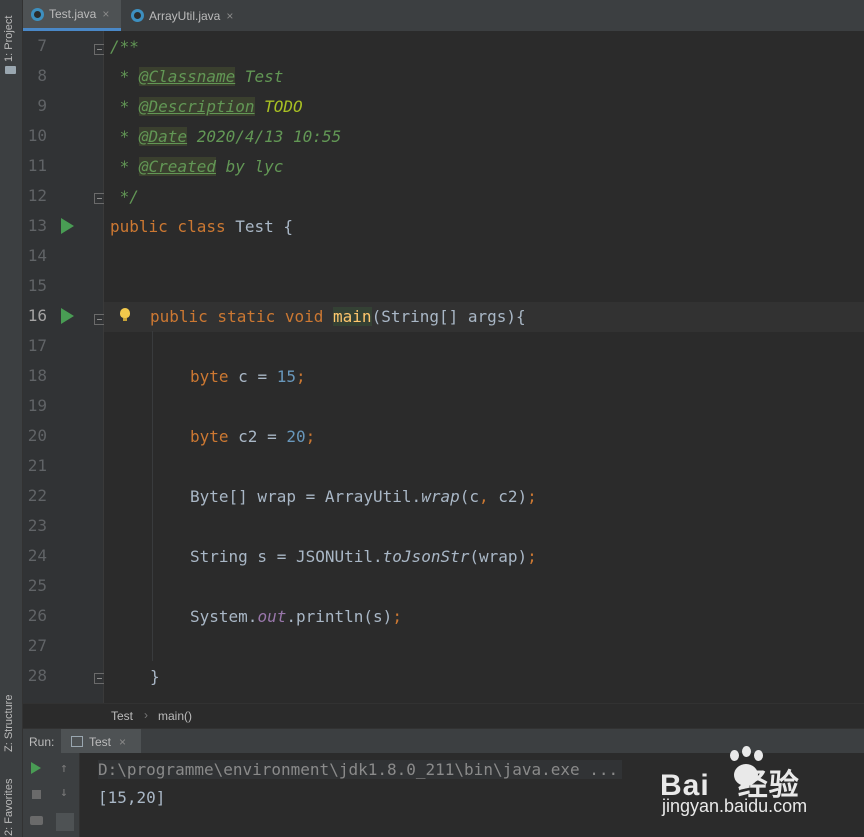 The height and width of the screenshot is (837, 864). Describe the element at coordinates (248, 376) in the screenshot. I see `code-line-18: byte c = 15;` at that location.